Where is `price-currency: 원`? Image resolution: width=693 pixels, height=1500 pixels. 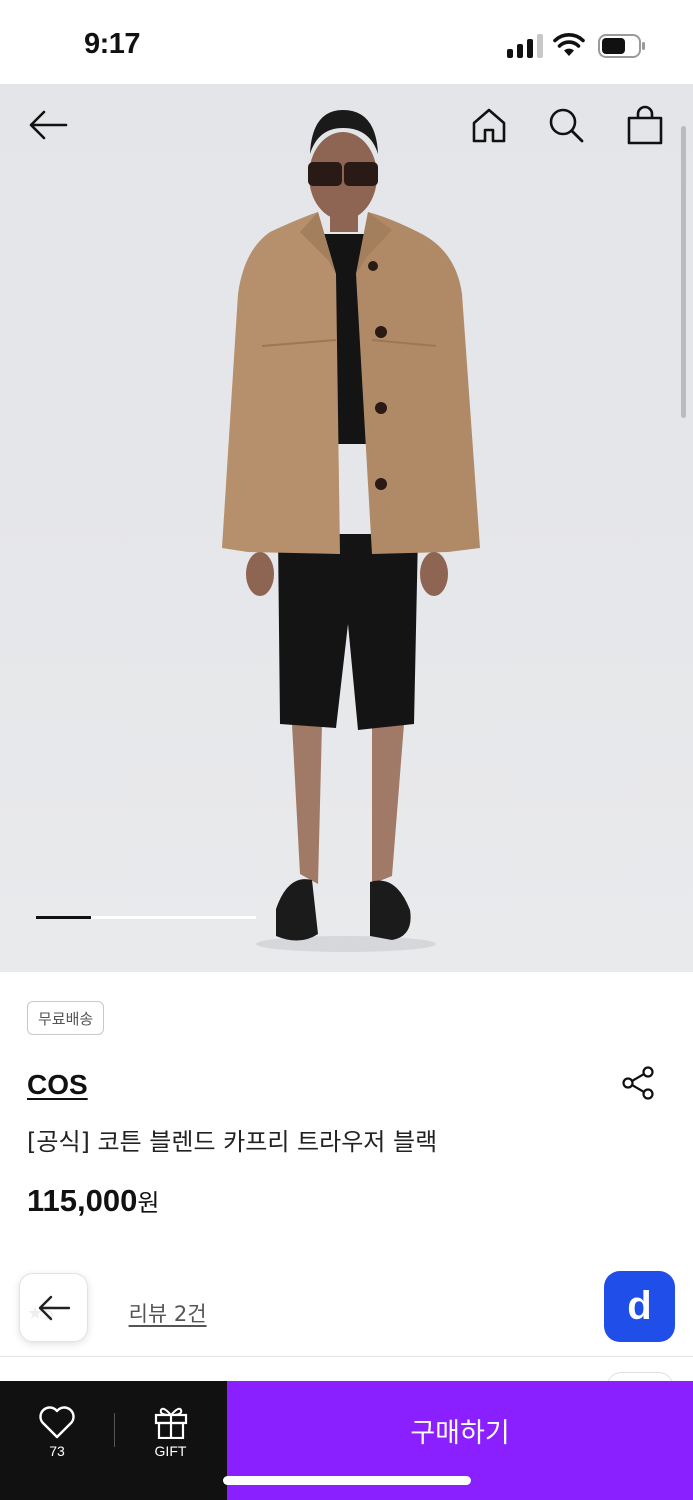
price-currency: 원 is located at coordinates (148, 1203).